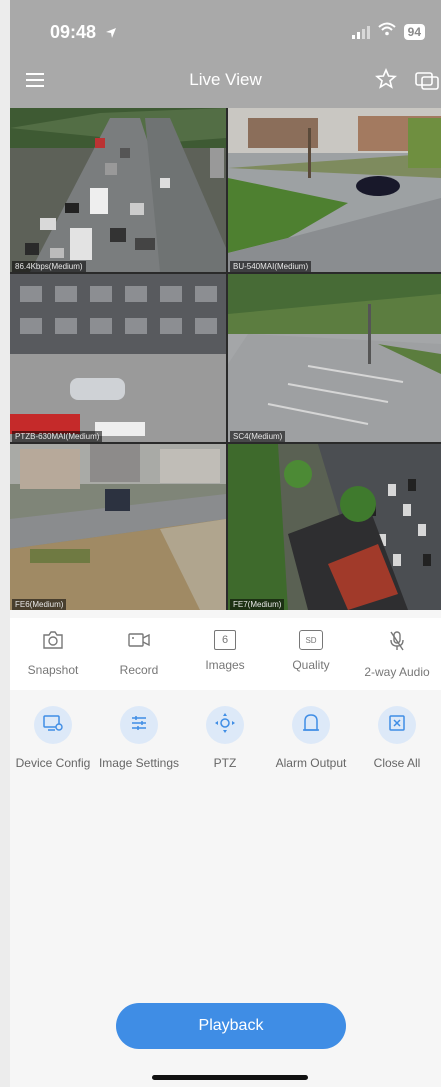  What do you see at coordinates (334, 527) in the screenshot?
I see `camera-tile: FE7(Medium)` at bounding box center [334, 527].